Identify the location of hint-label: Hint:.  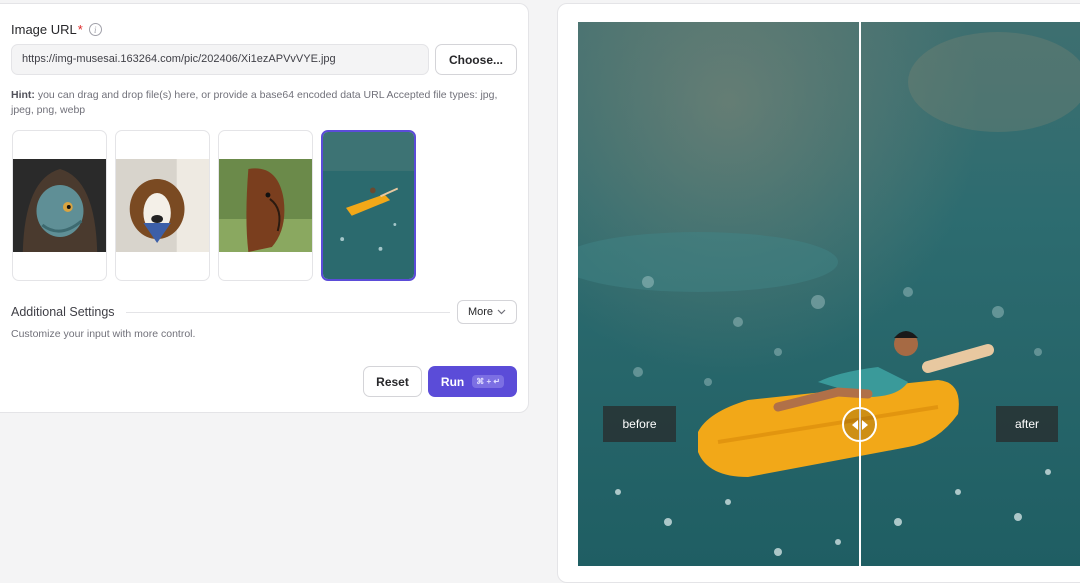
(23, 95).